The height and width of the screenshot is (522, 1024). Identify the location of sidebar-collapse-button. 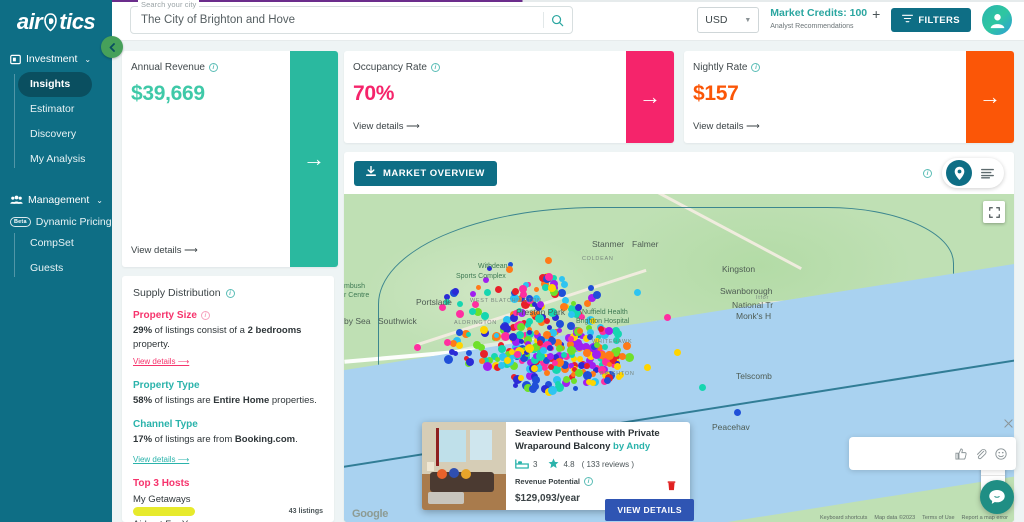
(112, 47).